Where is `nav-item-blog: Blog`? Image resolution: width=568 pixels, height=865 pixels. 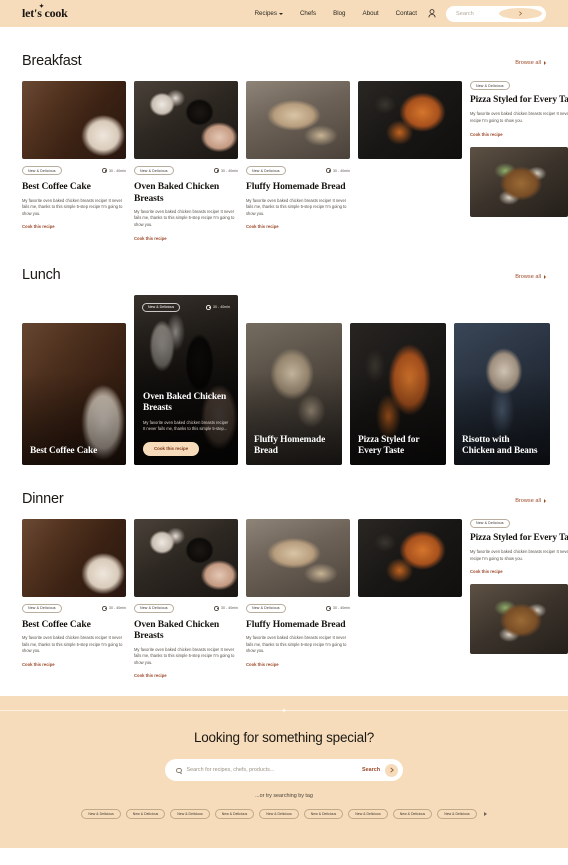 nav-item-blog: Blog is located at coordinates (339, 13).